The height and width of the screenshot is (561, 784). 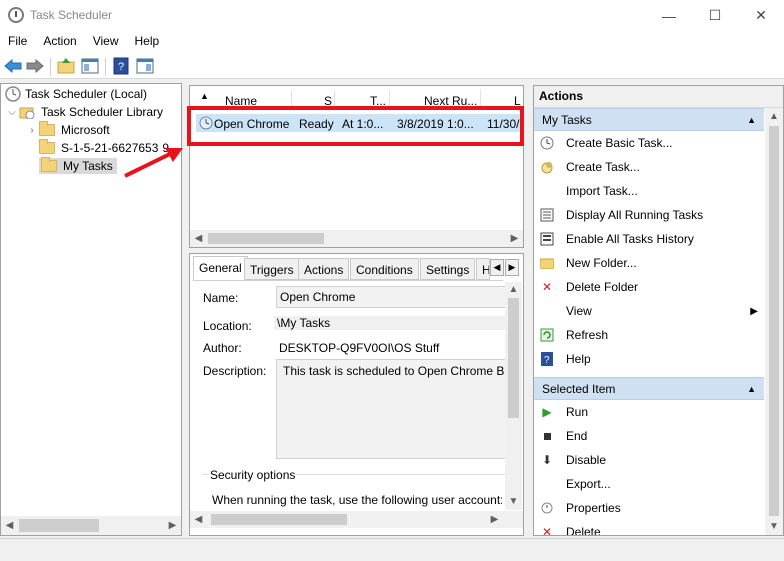 What do you see at coordinates (85, 130) in the screenshot?
I see `tree-item-label: Microsoft` at bounding box center [85, 130].